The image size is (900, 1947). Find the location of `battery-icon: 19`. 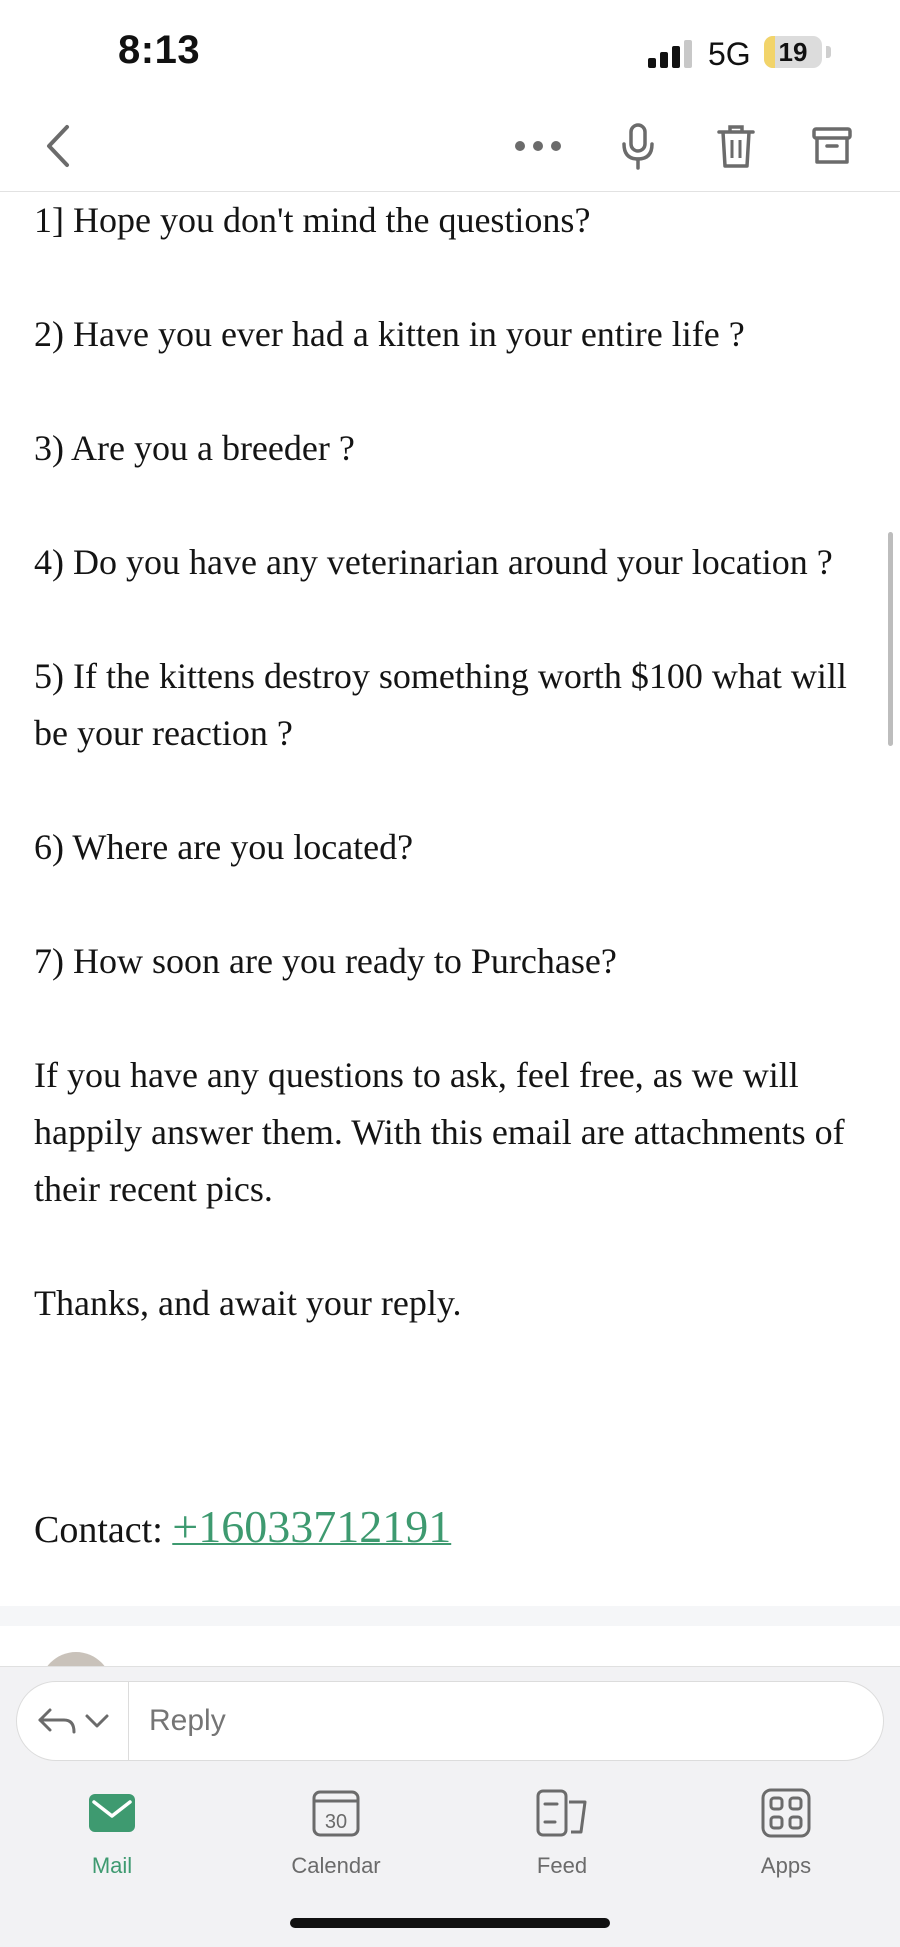

battery-icon: 19 is located at coordinates (793, 52).